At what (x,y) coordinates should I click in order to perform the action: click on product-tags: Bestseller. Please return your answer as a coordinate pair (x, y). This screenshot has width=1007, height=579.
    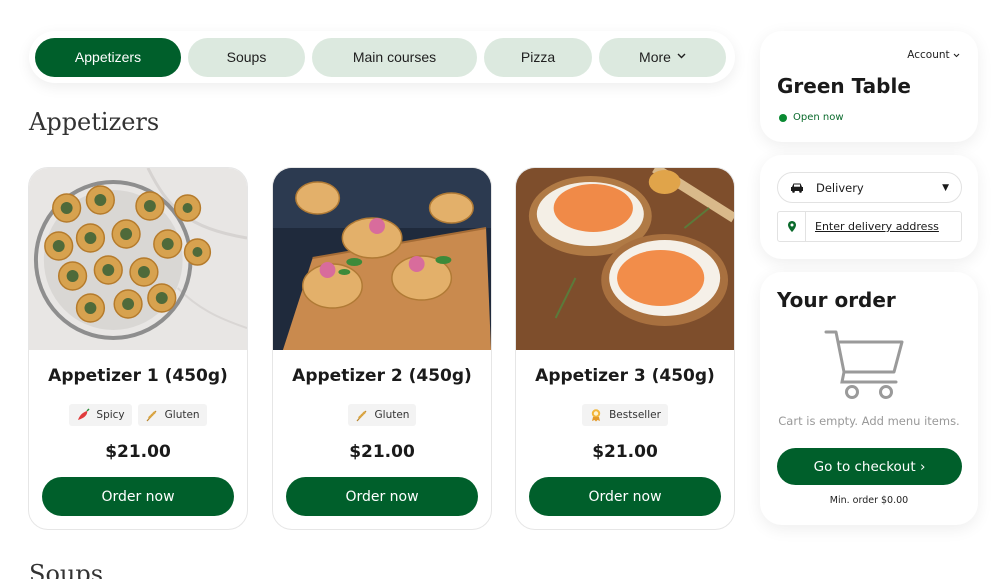
    Looking at the image, I should click on (625, 415).